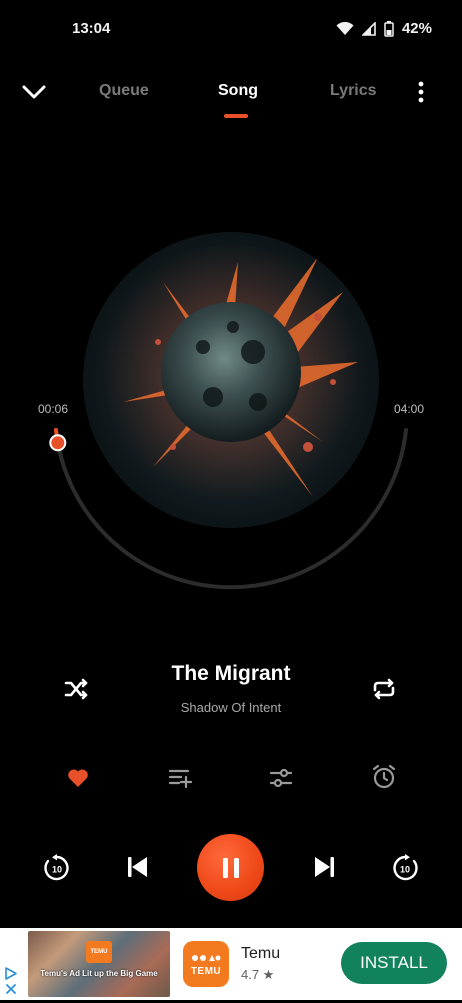 This screenshot has width=462, height=1003. I want to click on replay-10-icon: 10, so click(56, 867).